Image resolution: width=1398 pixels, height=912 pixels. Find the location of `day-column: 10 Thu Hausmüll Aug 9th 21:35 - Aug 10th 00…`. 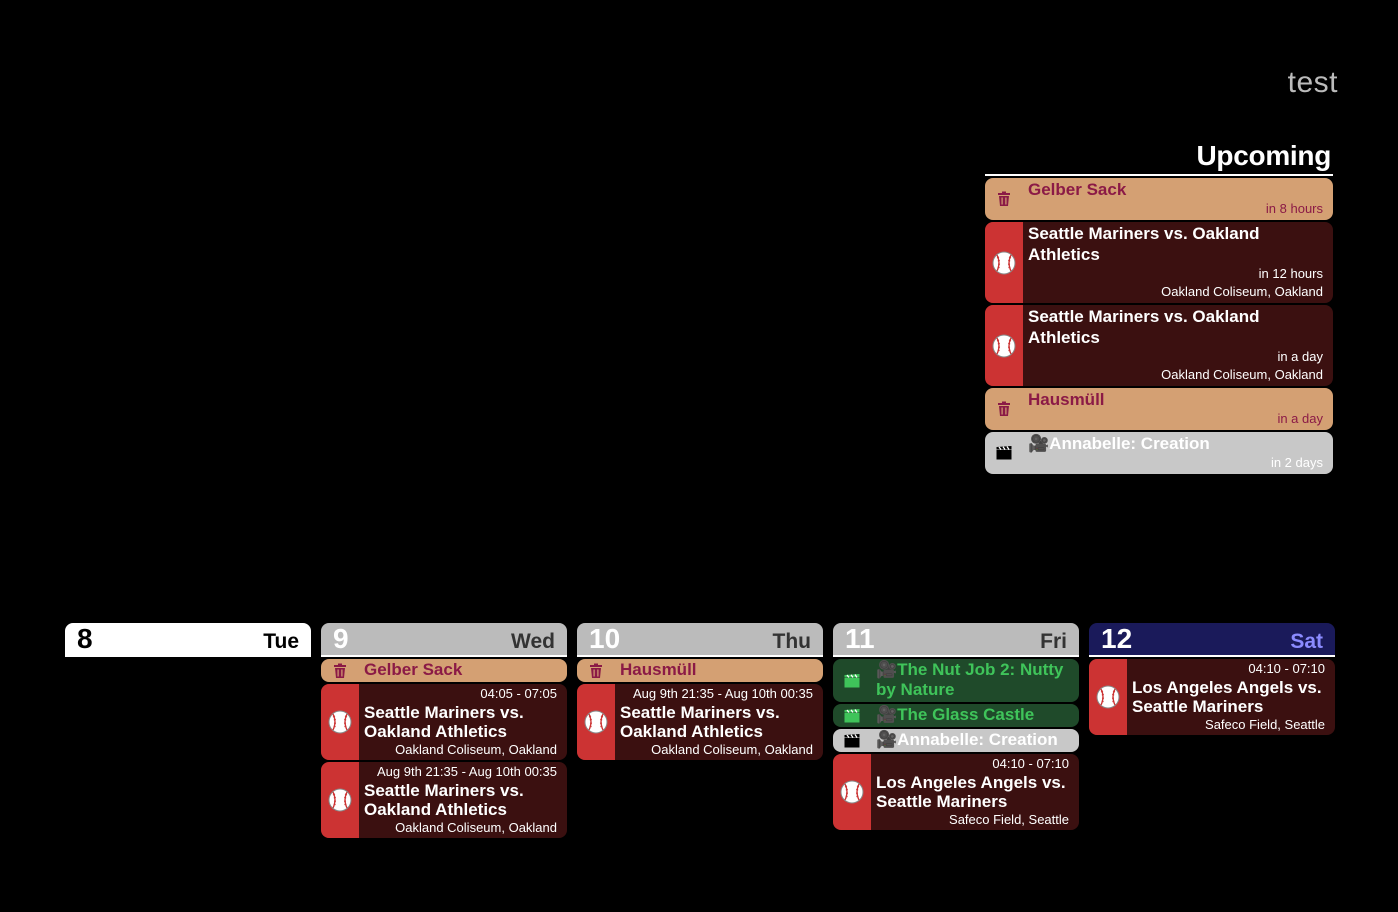

day-column: 10 Thu Hausmüll Aug 9th 21:35 - Aug 10th 00… is located at coordinates (700, 730).